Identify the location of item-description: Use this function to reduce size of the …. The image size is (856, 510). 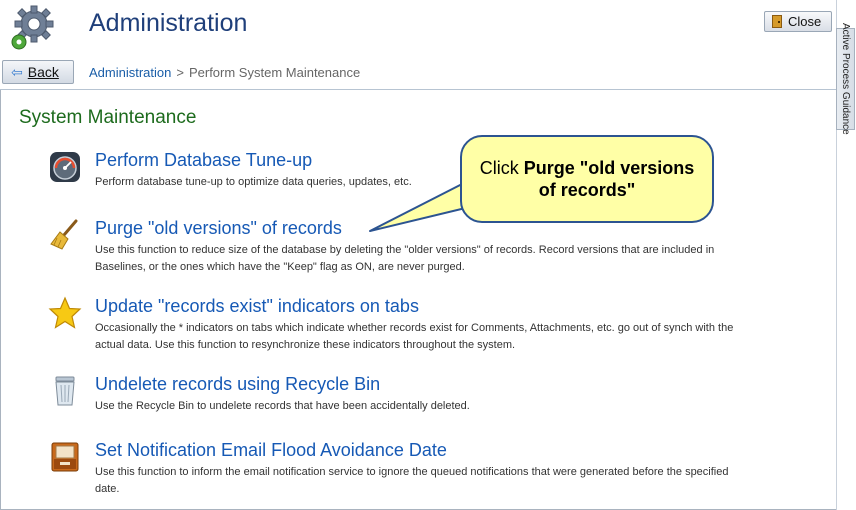
(405, 258).